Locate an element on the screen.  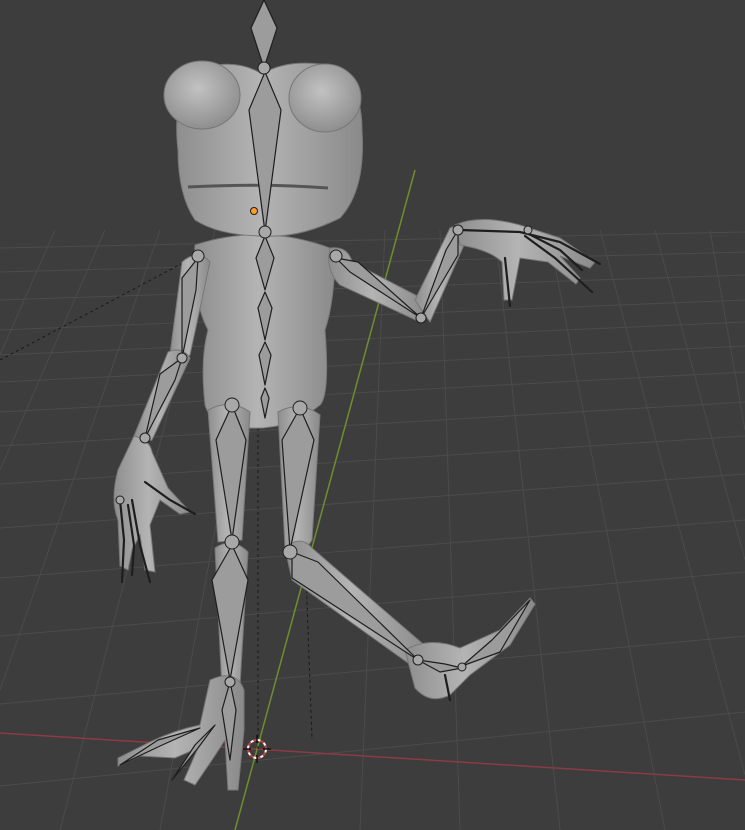
x-axis-line is located at coordinates (372, 756).